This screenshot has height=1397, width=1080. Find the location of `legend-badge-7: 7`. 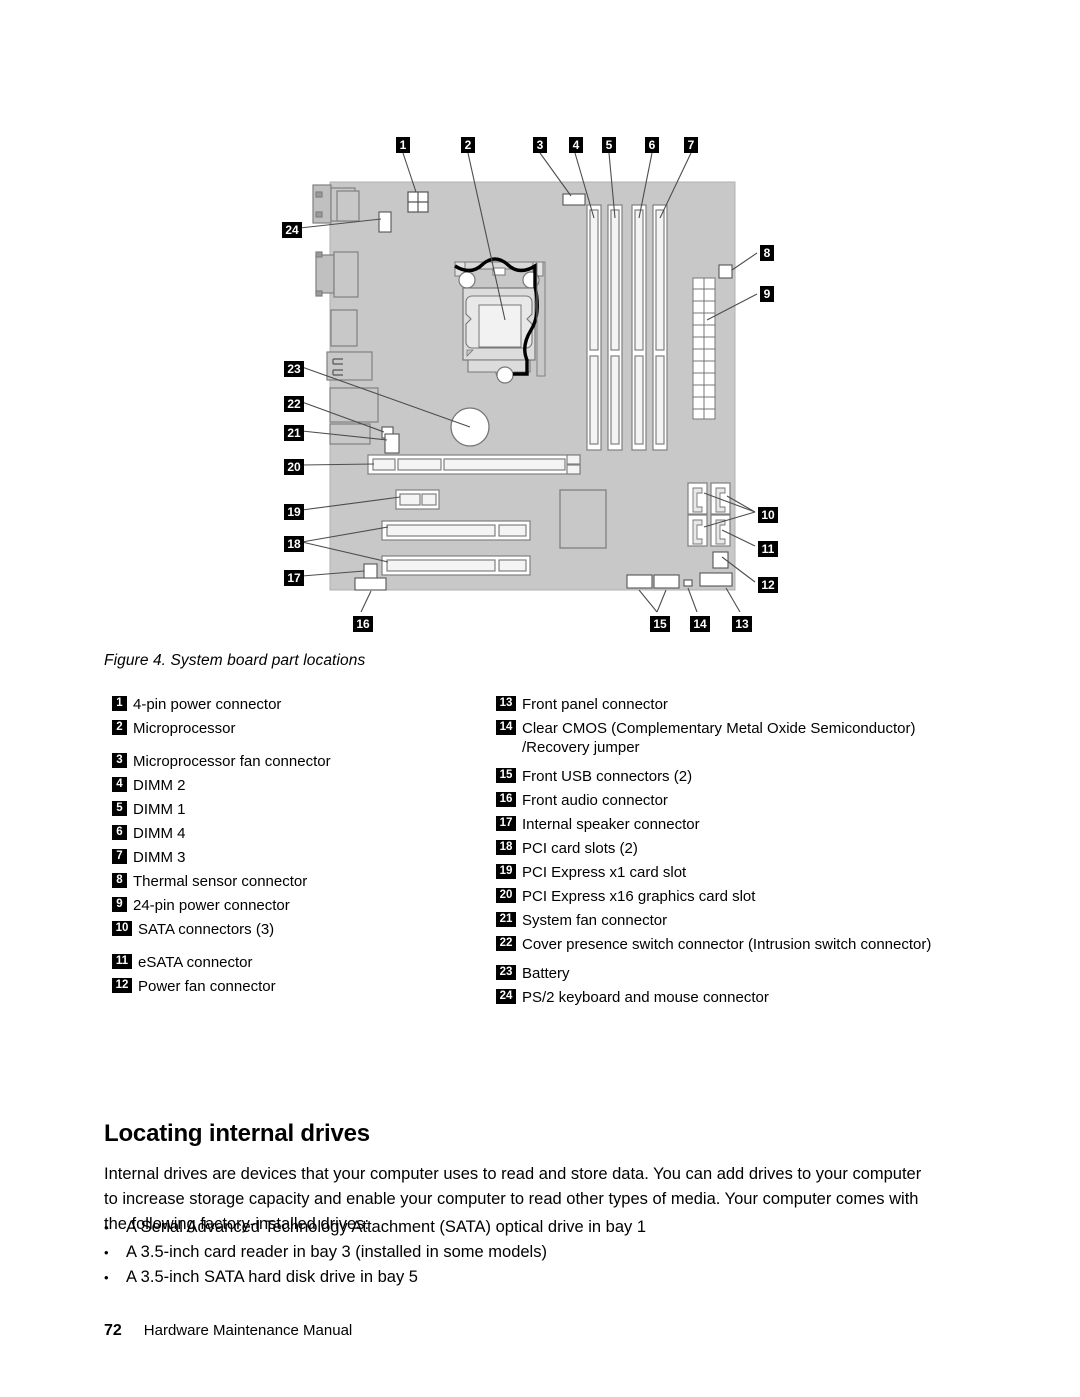

legend-badge-7: 7 is located at coordinates (119, 856).